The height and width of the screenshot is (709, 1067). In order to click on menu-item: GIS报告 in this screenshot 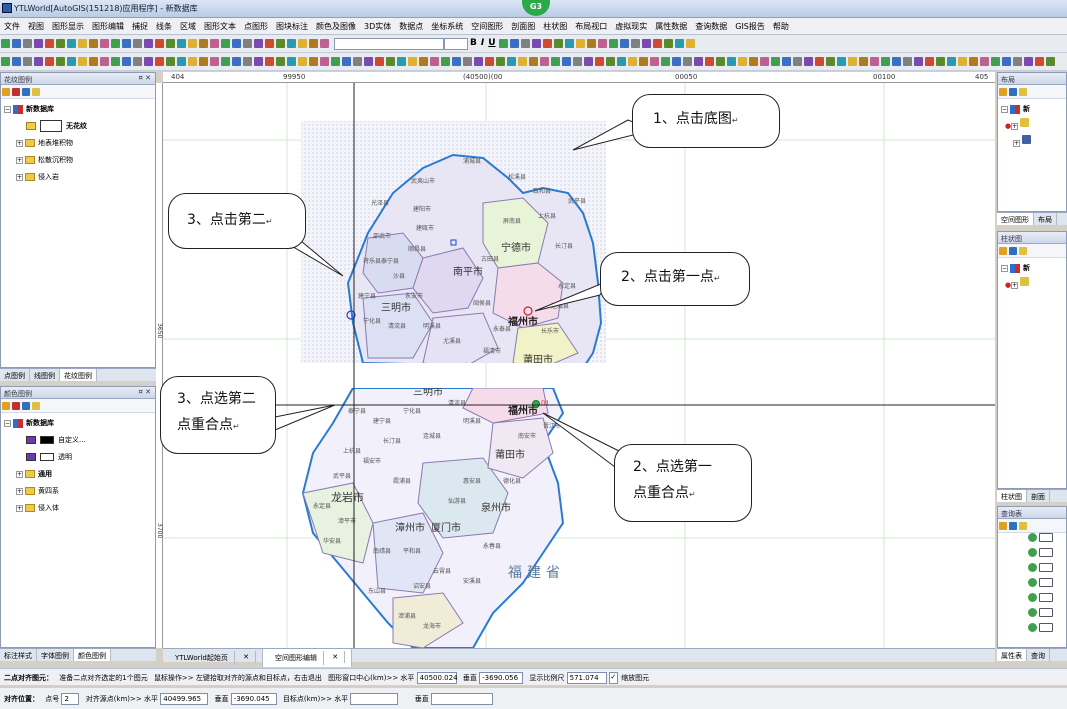, I will do `click(750, 26)`.